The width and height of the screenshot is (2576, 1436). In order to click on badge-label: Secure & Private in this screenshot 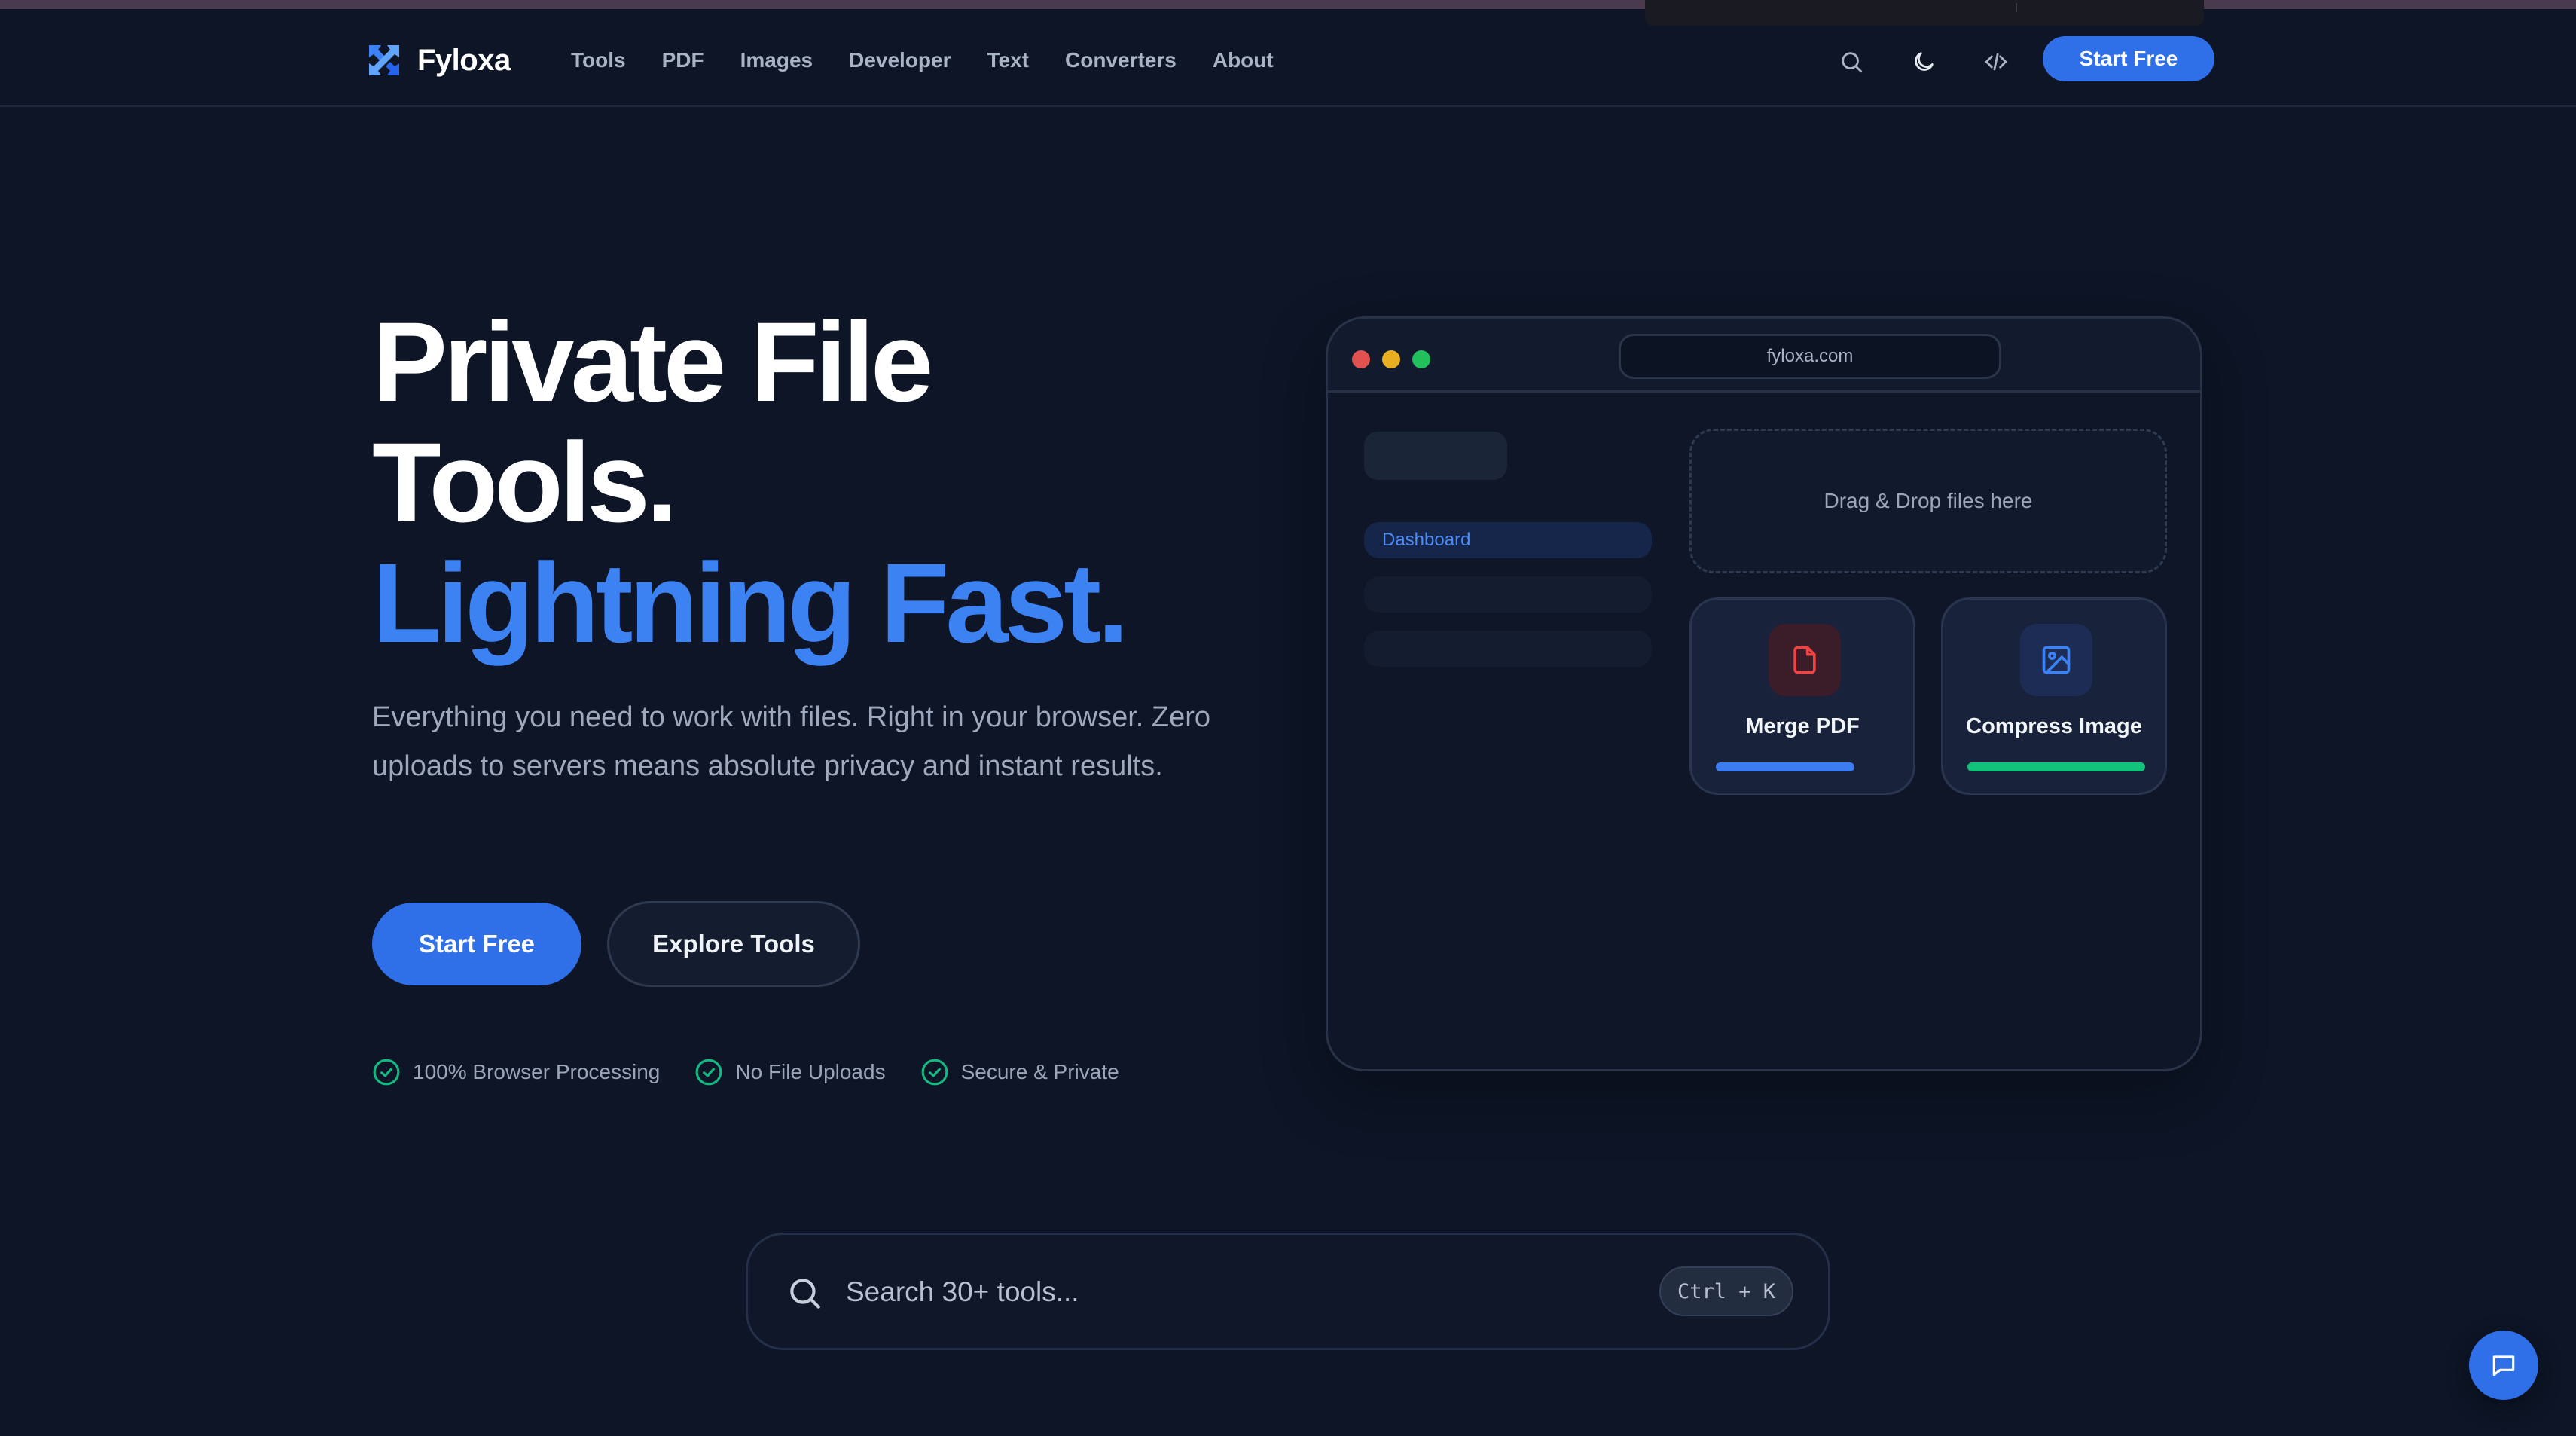, I will do `click(1039, 1071)`.